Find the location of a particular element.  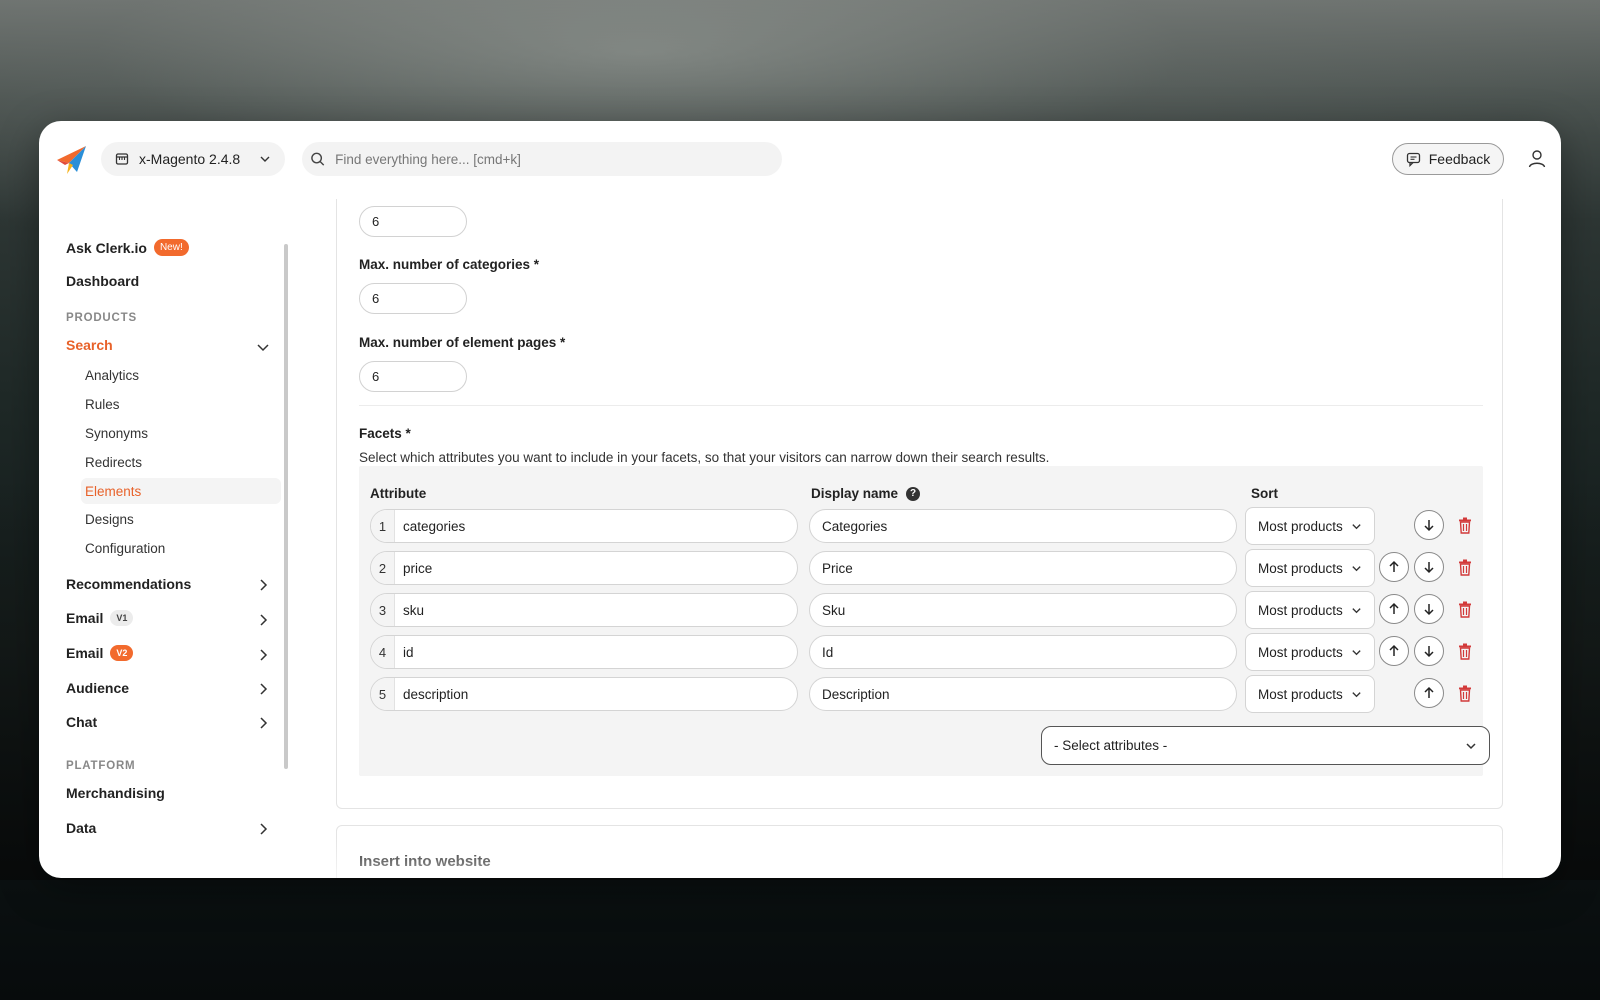

section-label-products: PRODUCTS is located at coordinates (101, 318).